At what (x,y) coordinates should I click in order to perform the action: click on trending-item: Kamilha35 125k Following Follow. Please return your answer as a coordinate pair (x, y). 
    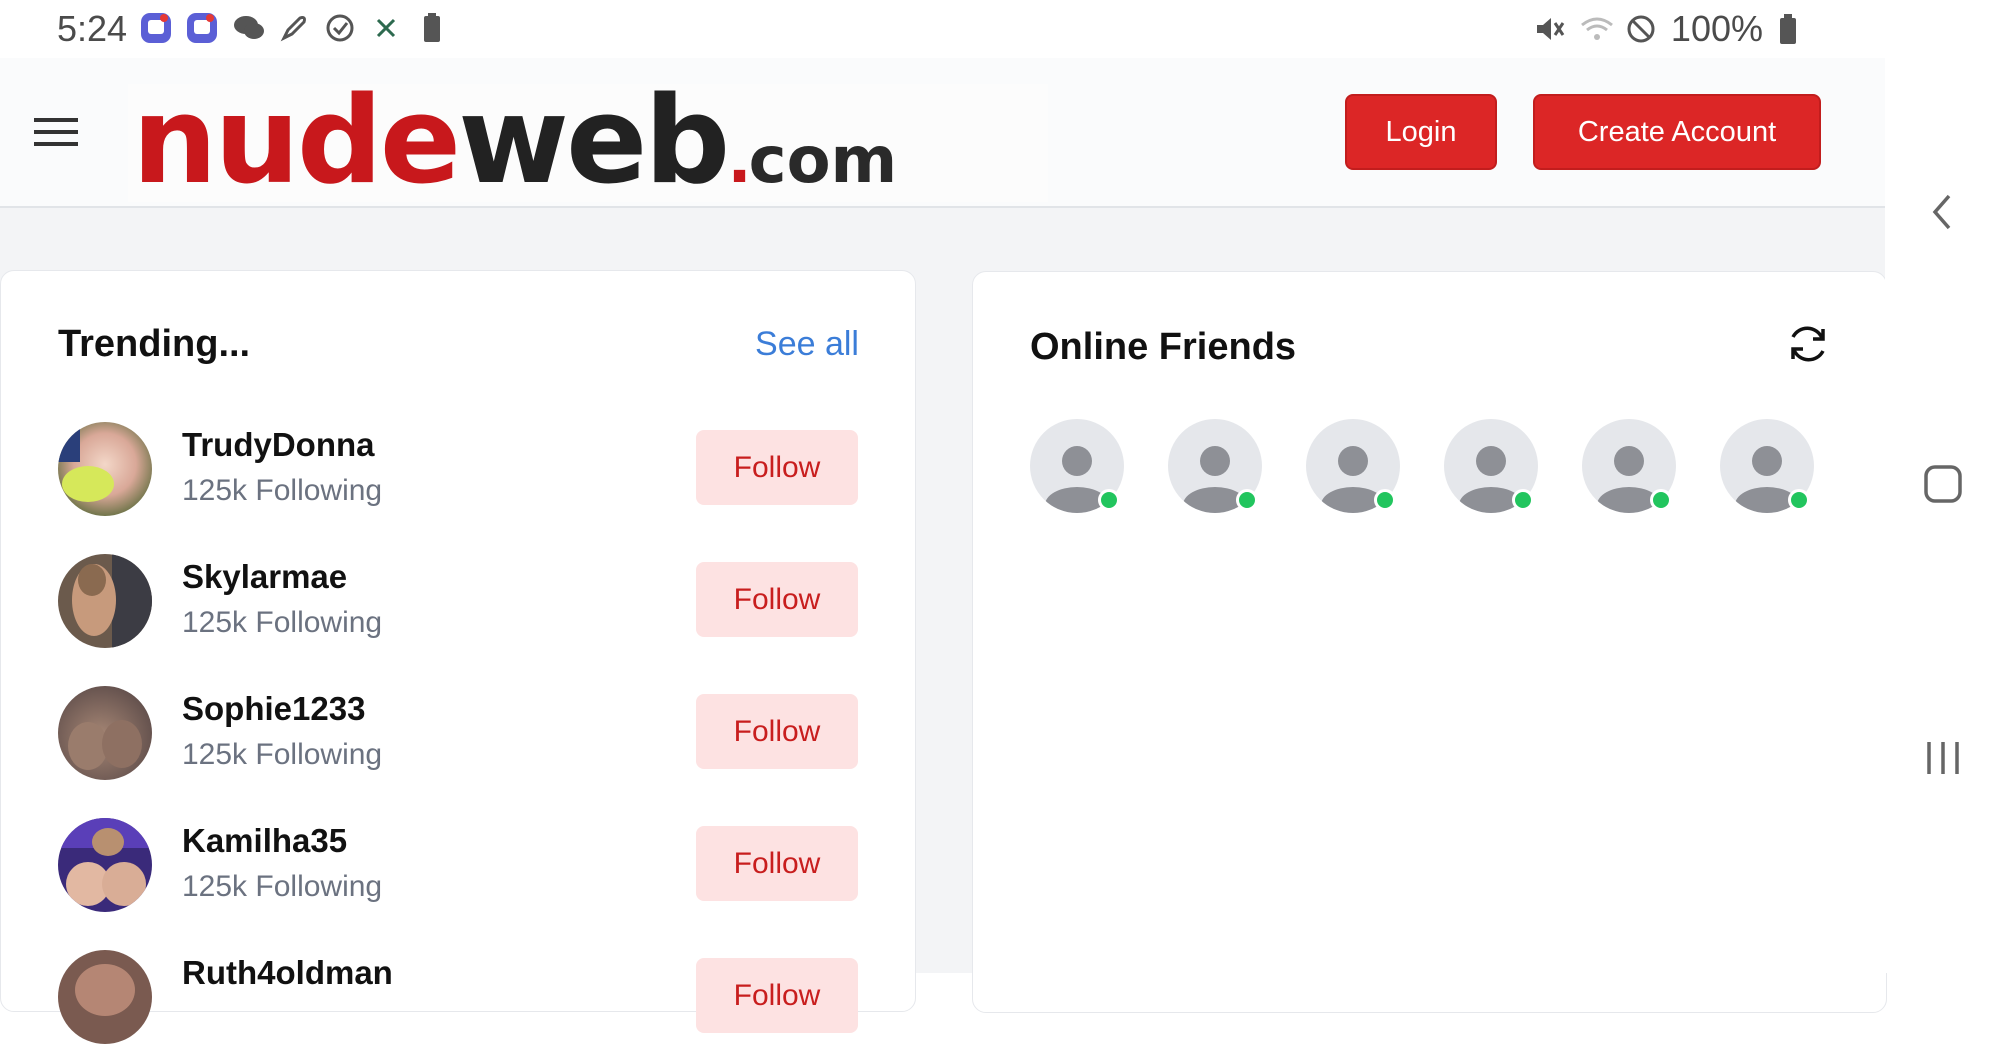
    Looking at the image, I should click on (458, 866).